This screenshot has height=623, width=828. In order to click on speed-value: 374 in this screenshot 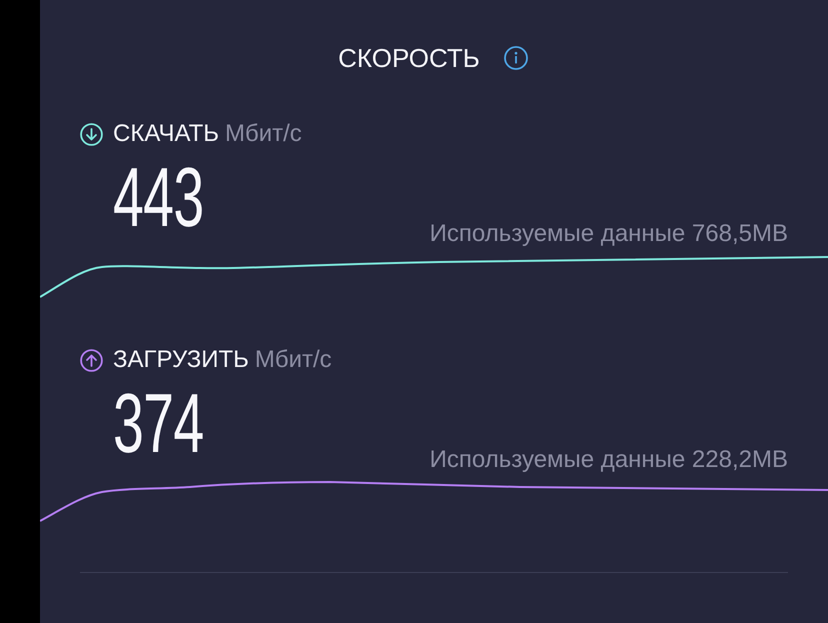, I will do `click(158, 423)`.